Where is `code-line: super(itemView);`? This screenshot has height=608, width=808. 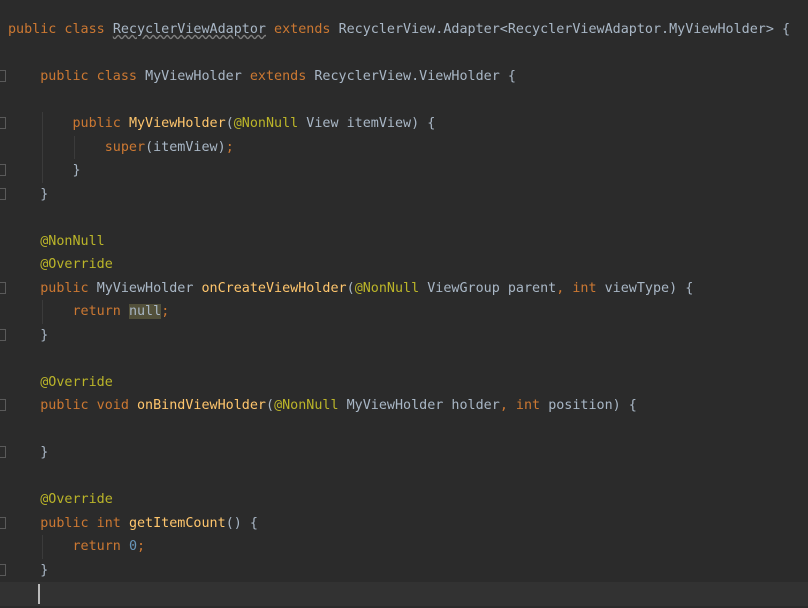
code-line: super(itemView); is located at coordinates (404, 147).